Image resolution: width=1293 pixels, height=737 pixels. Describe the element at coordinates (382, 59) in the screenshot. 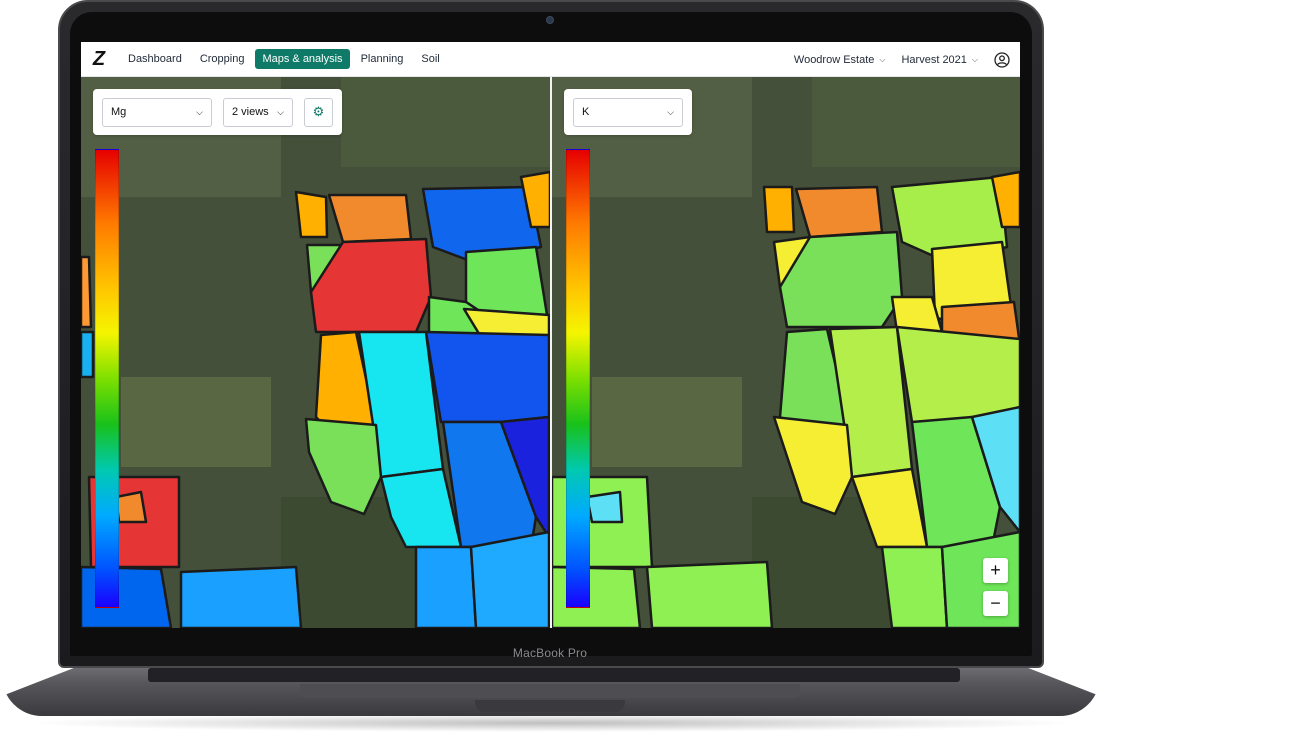

I see `nav-planning: Planning` at that location.